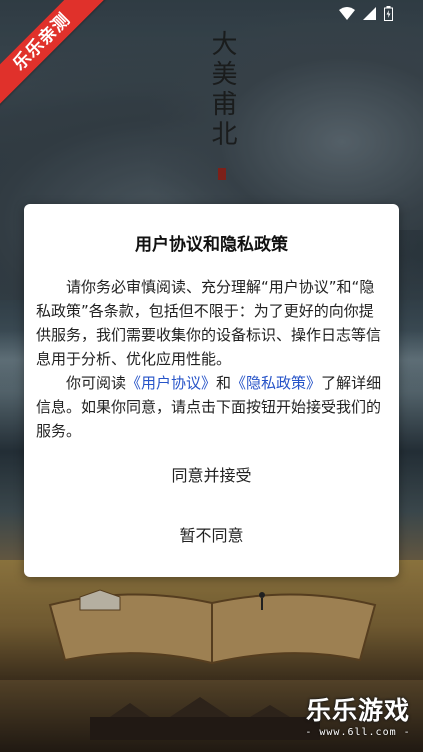 The width and height of the screenshot is (423, 752). I want to click on accept-button: 同意并接受, so click(211, 476).